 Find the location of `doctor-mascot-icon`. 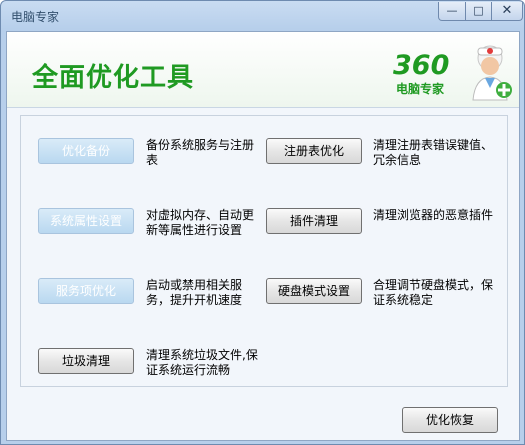

doctor-mascot-icon is located at coordinates (492, 73).